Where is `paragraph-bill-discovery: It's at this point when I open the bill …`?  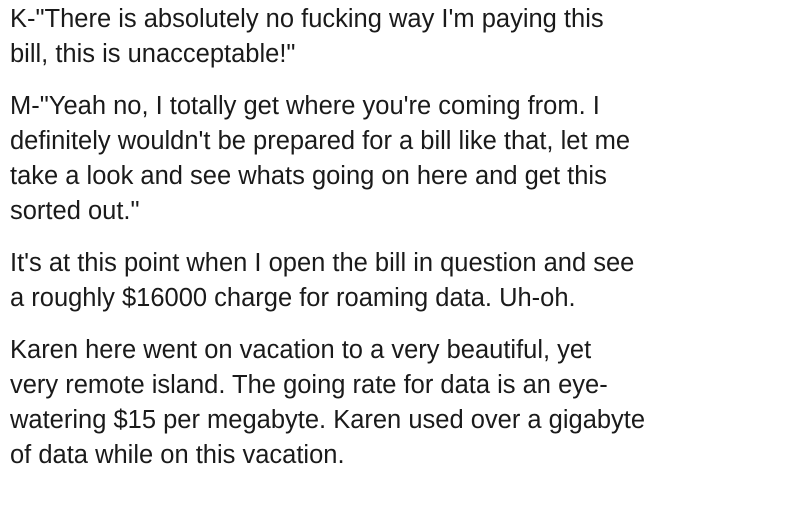
paragraph-bill-discovery: It's at this point when I open the bill … is located at coordinates (400, 281).